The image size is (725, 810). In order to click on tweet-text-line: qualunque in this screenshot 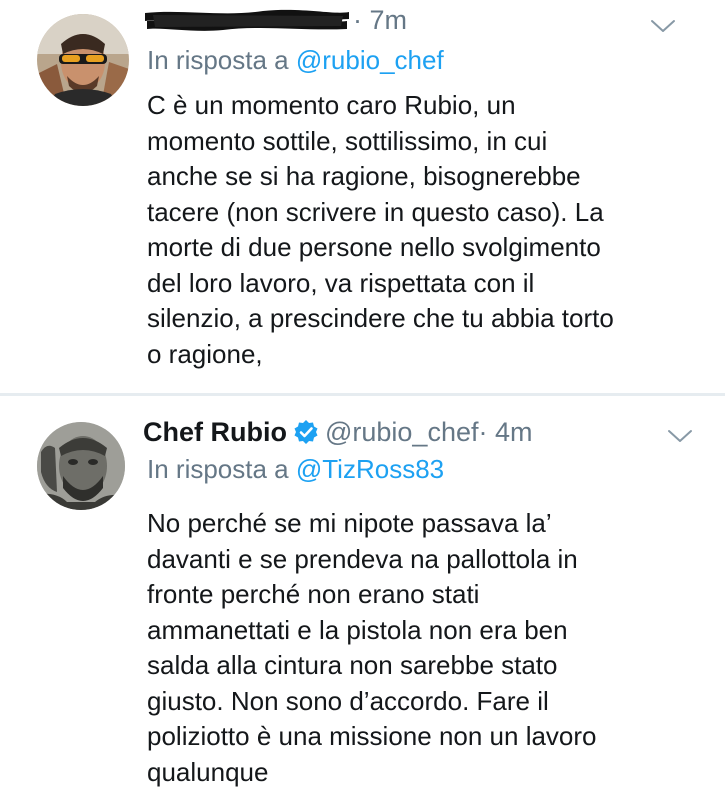, I will do `click(208, 771)`.